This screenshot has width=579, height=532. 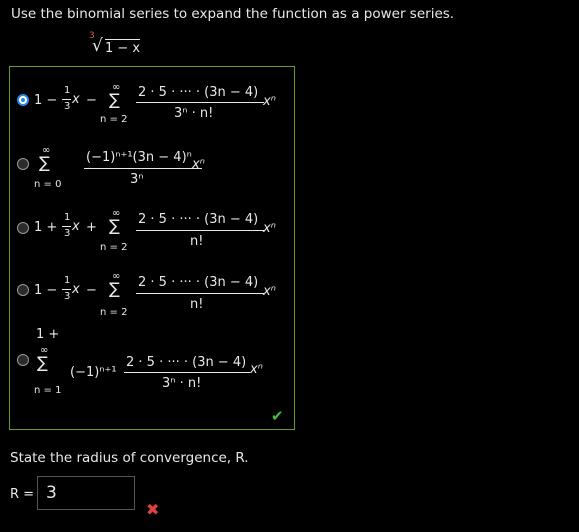 What do you see at coordinates (67, 90) in the screenshot?
I see `option-1-frac-num: 1` at bounding box center [67, 90].